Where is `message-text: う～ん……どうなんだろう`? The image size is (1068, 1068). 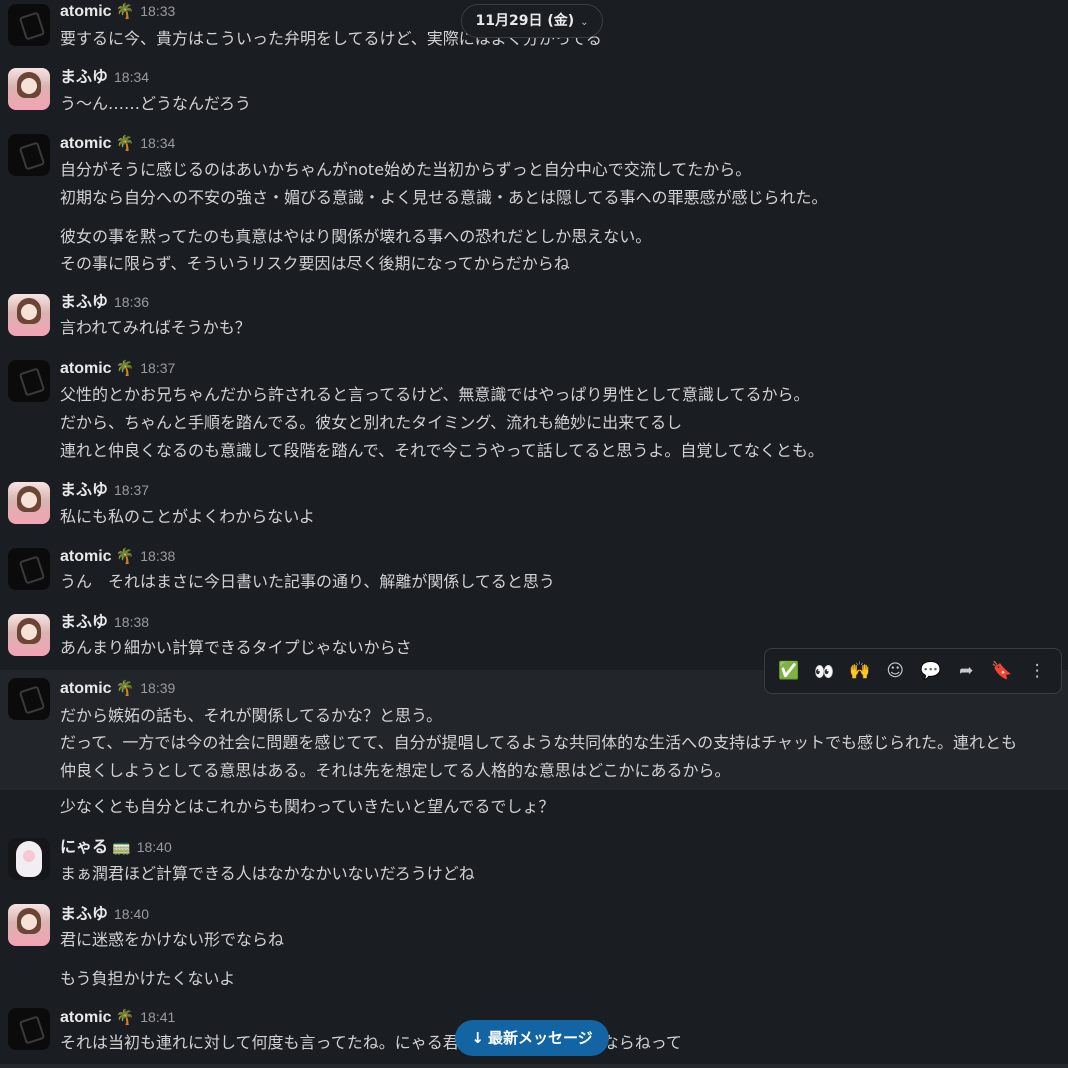
message-text: う～ん……どうなんだろう is located at coordinates (156, 103).